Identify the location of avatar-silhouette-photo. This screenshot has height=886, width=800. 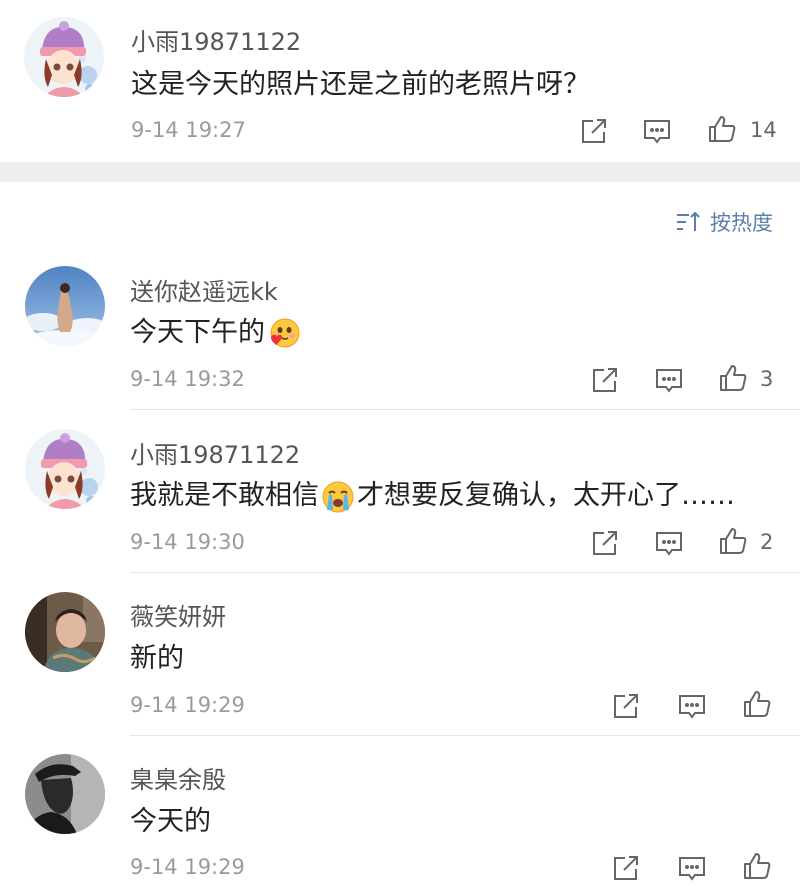
(65, 794).